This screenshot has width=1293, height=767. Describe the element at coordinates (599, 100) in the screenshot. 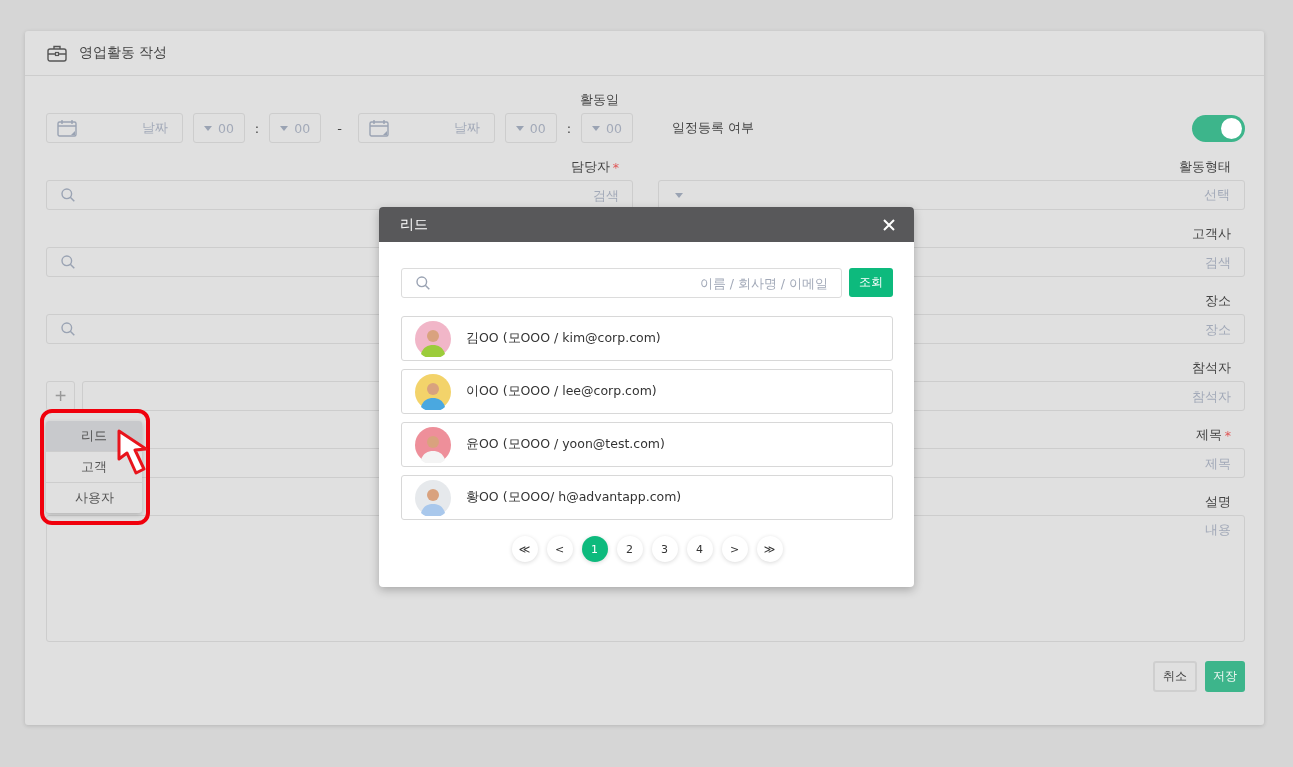

I see `field-label: 활동일` at that location.